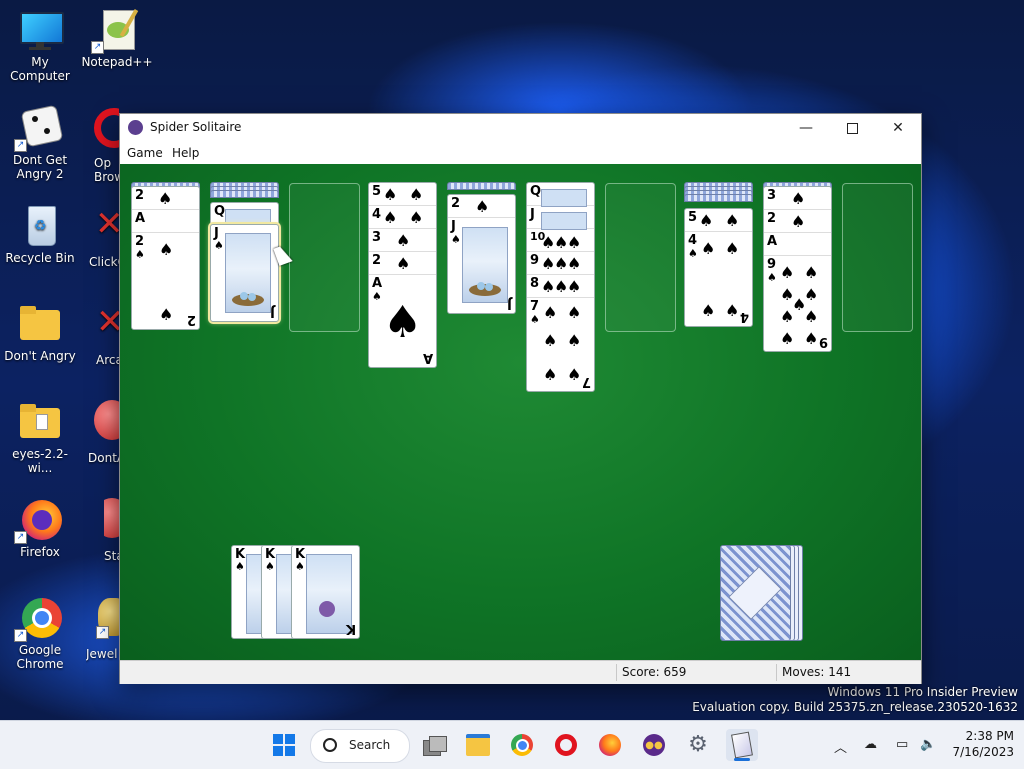  What do you see at coordinates (902, 744) in the screenshot?
I see `network-status: ▭` at bounding box center [902, 744].